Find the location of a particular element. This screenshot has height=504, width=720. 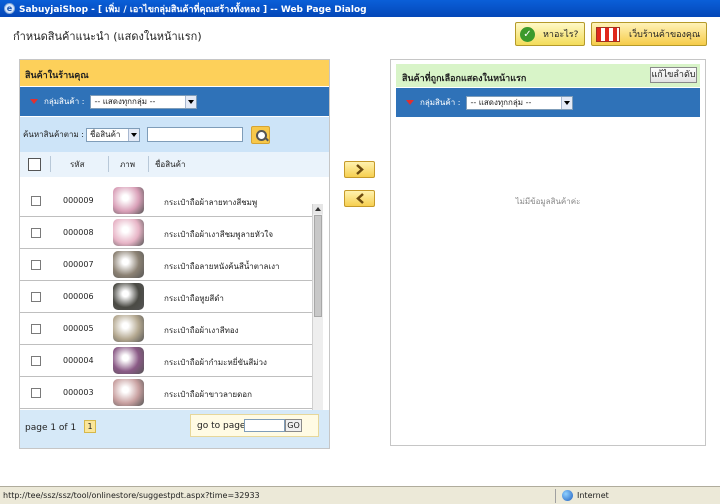

product-code: 000008 is located at coordinates (78, 232).